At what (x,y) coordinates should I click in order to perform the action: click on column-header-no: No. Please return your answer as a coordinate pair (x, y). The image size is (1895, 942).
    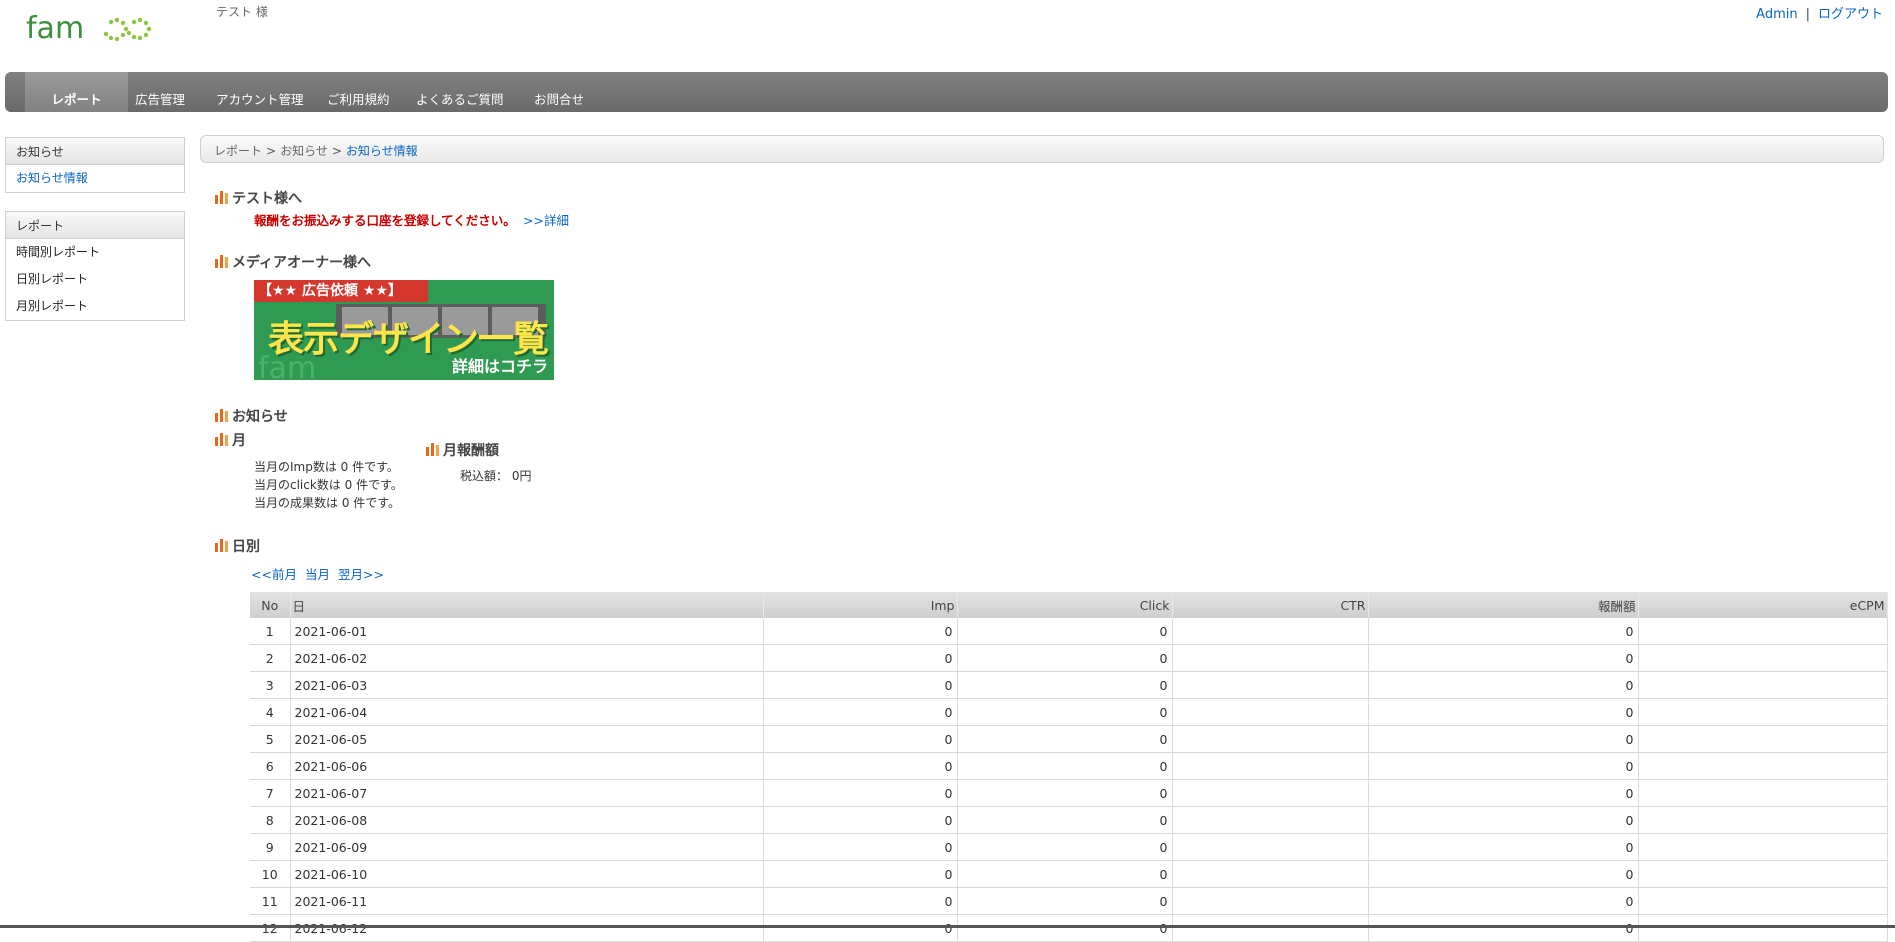
    Looking at the image, I should click on (270, 605).